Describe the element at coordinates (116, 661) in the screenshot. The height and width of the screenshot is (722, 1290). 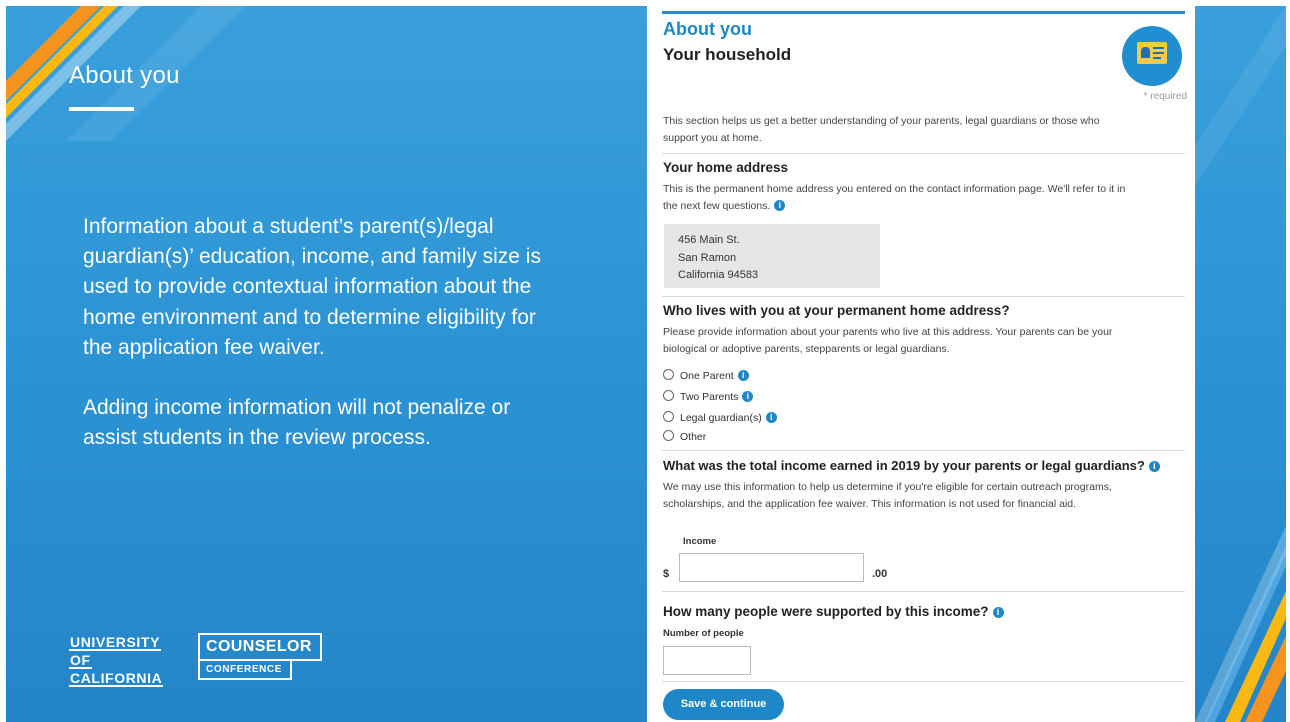
I see `uc-logo: UNIVERSITY OF CALIFORNIA` at that location.